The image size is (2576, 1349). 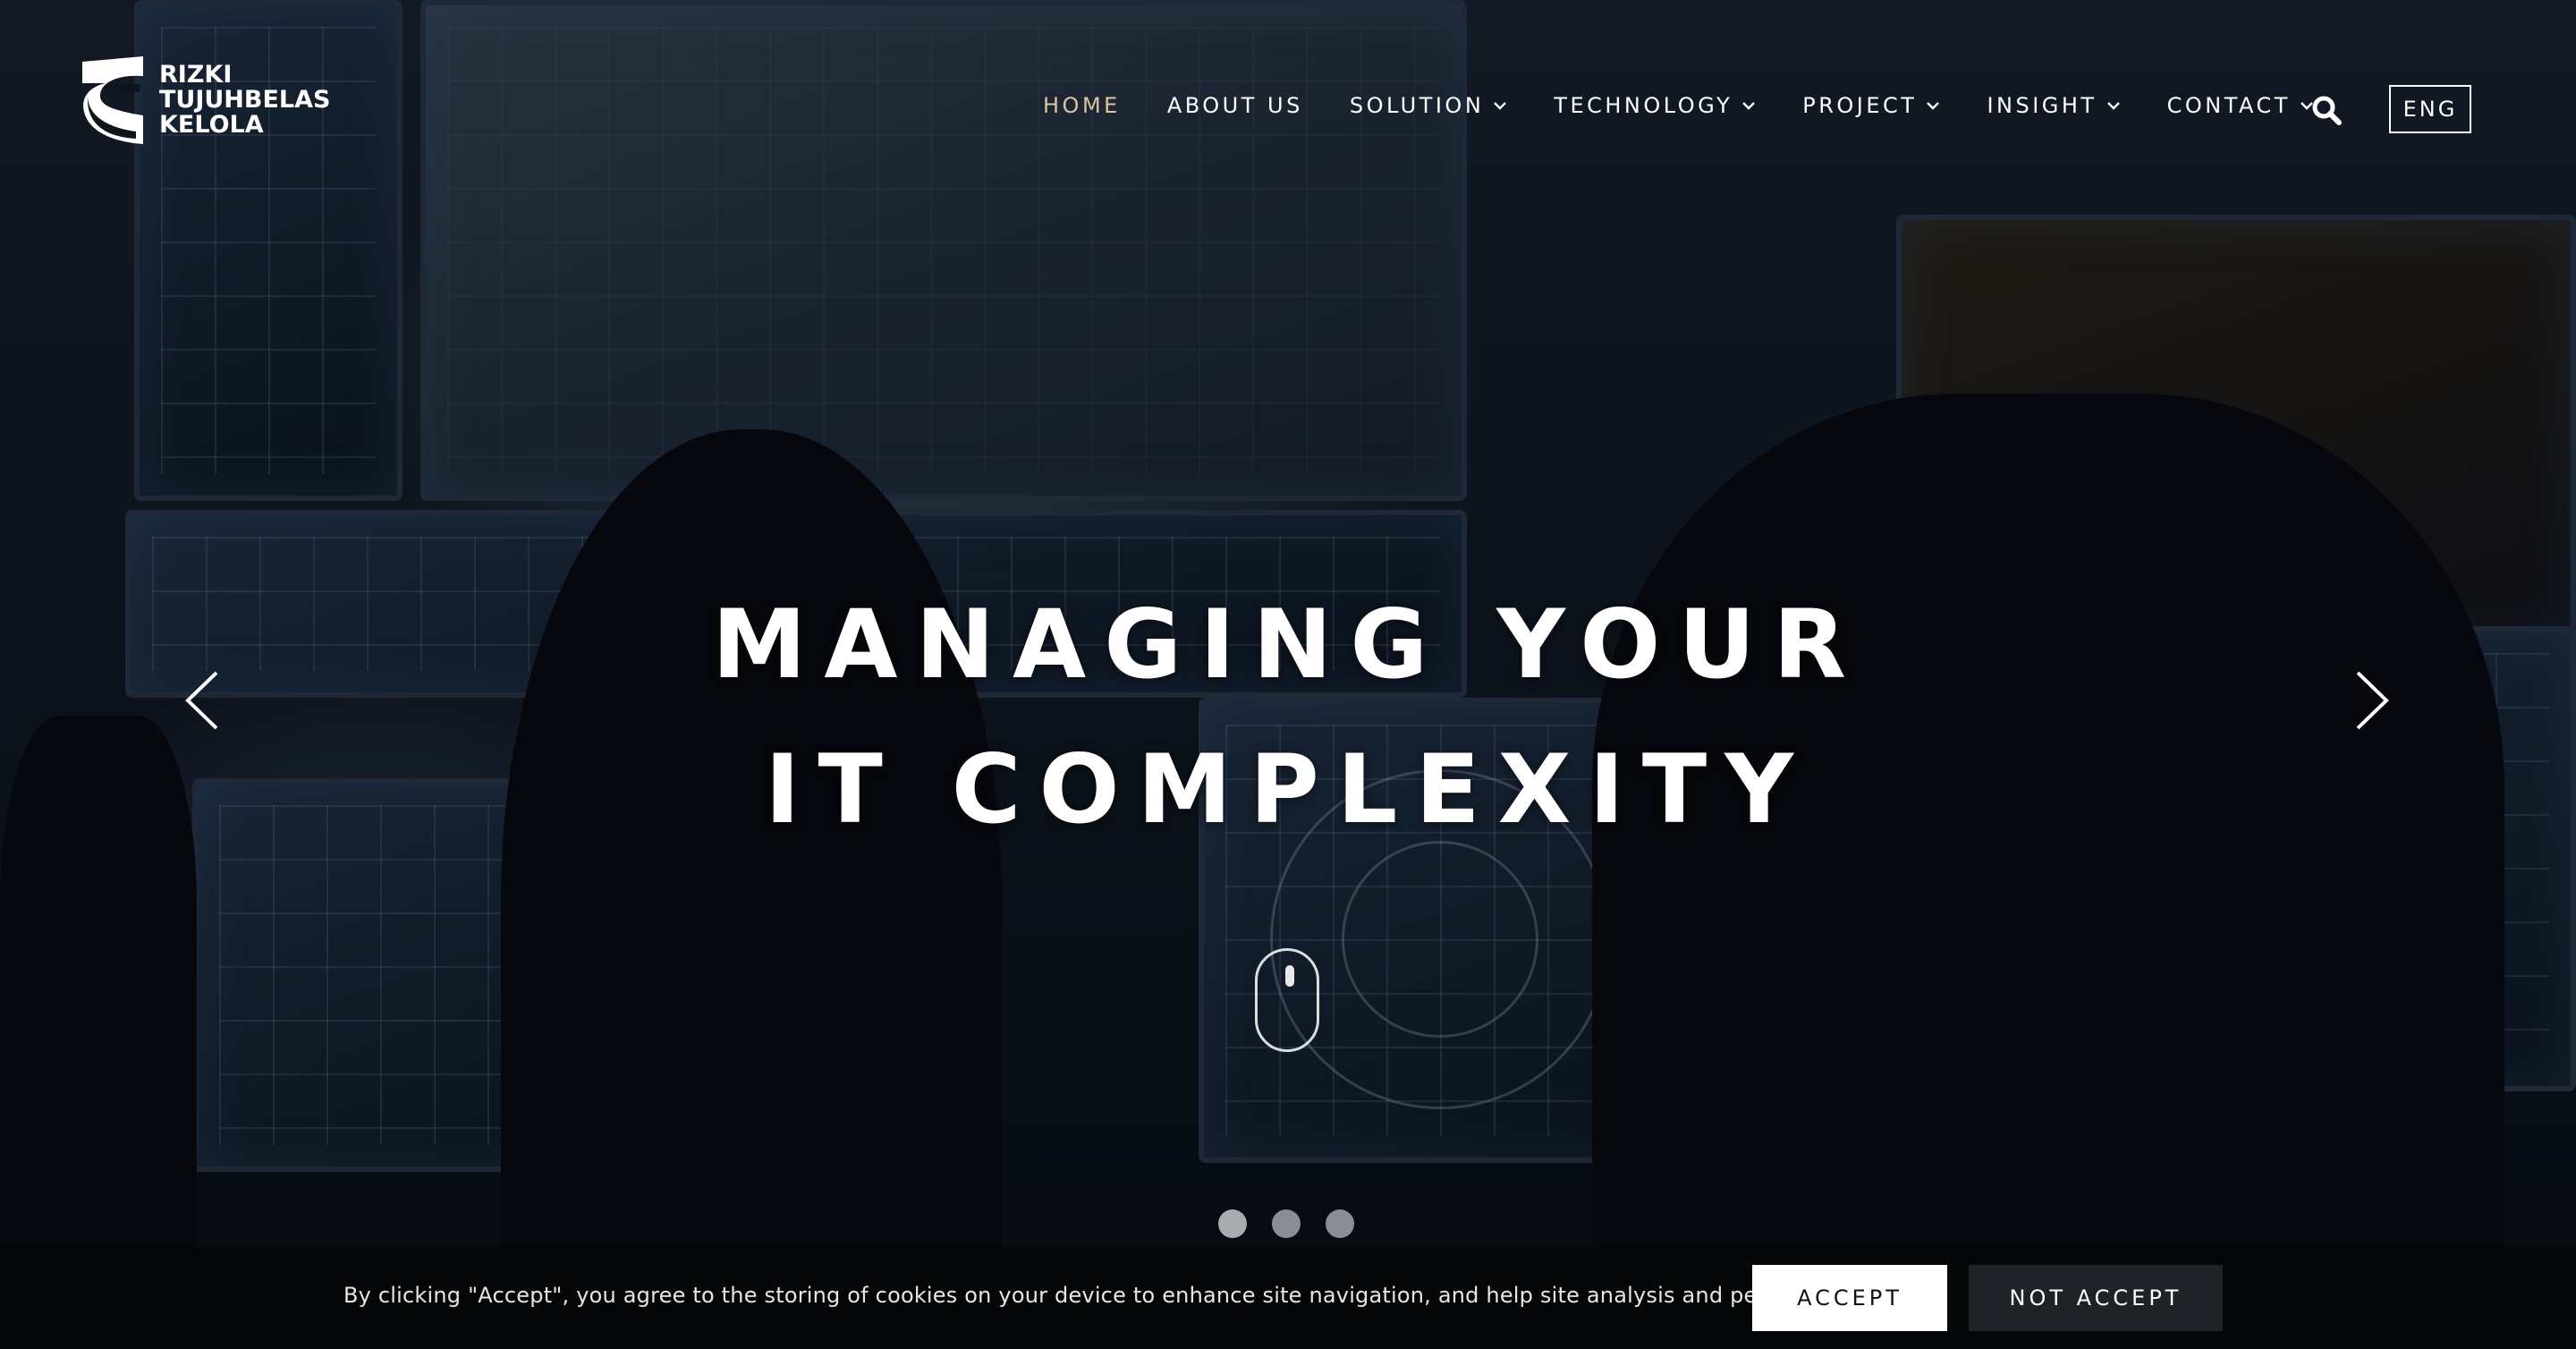 What do you see at coordinates (211, 125) in the screenshot?
I see `brand-name-line: KELOLA` at bounding box center [211, 125].